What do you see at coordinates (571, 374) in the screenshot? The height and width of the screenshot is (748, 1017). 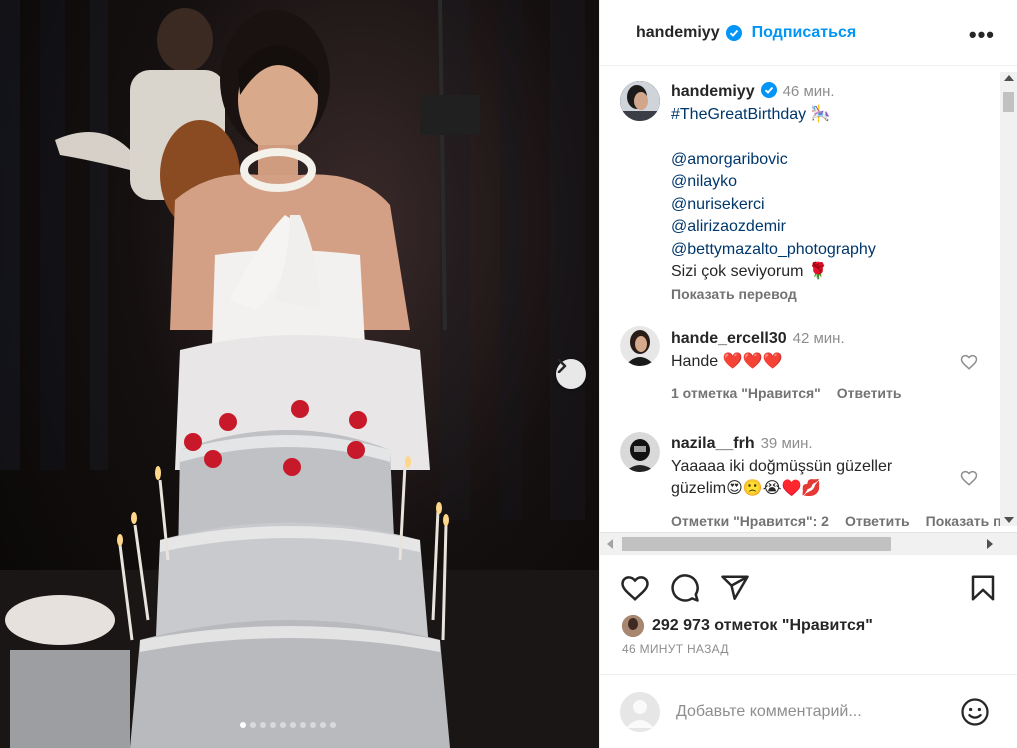 I see `next-slide-button` at bounding box center [571, 374].